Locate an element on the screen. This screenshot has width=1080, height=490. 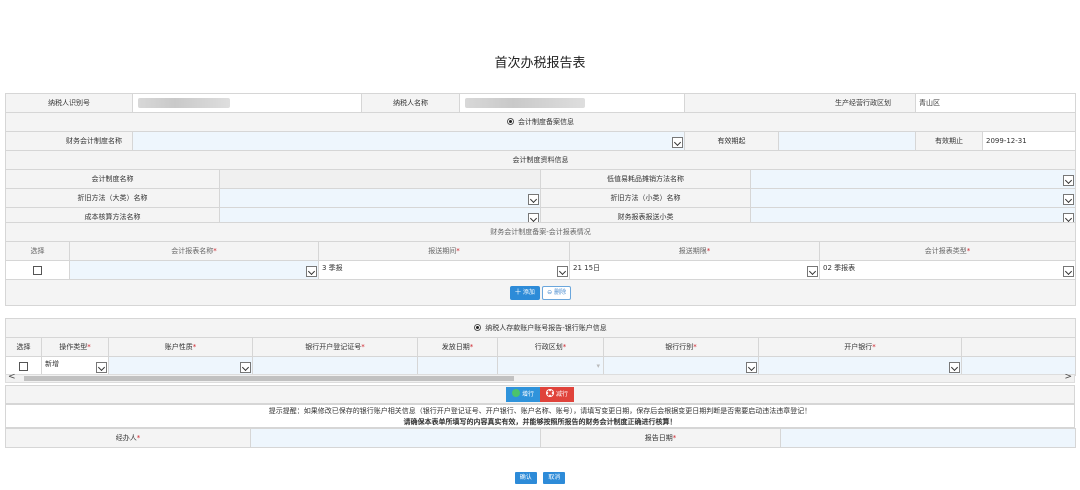
license-input is located at coordinates (335, 366).